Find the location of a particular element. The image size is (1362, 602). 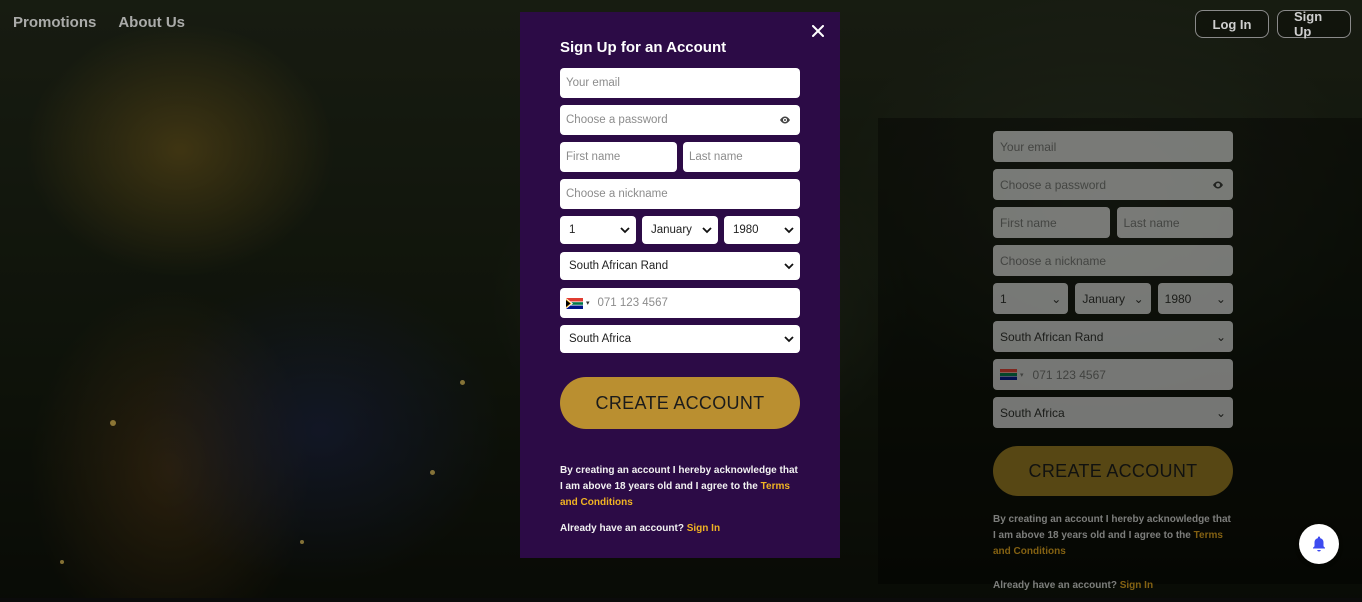

nickname-placeholder: Choose a nickname is located at coordinates (617, 194).